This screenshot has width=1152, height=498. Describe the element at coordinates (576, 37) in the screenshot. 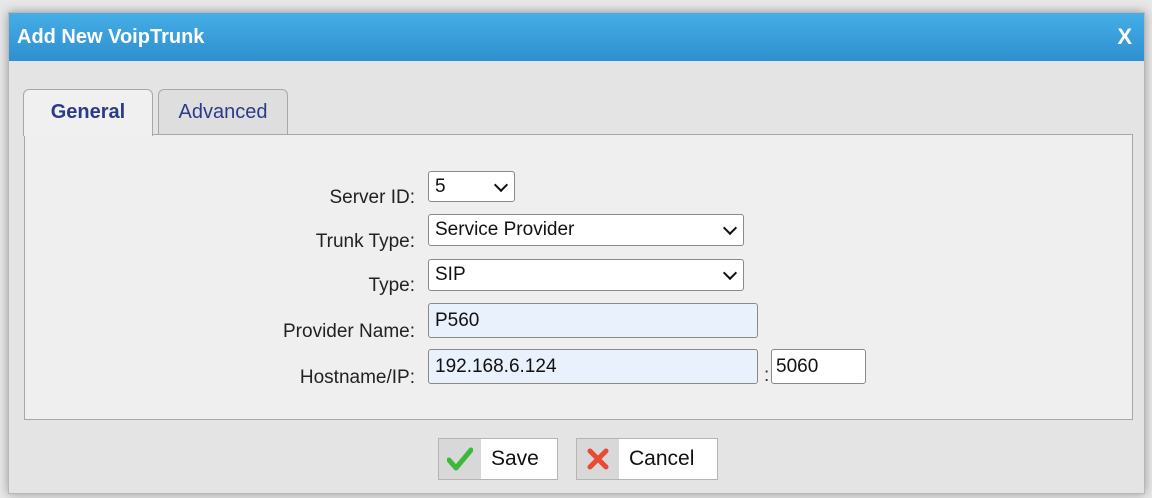

I see `dialog-titlebar: Add New VoipTrunk X` at that location.